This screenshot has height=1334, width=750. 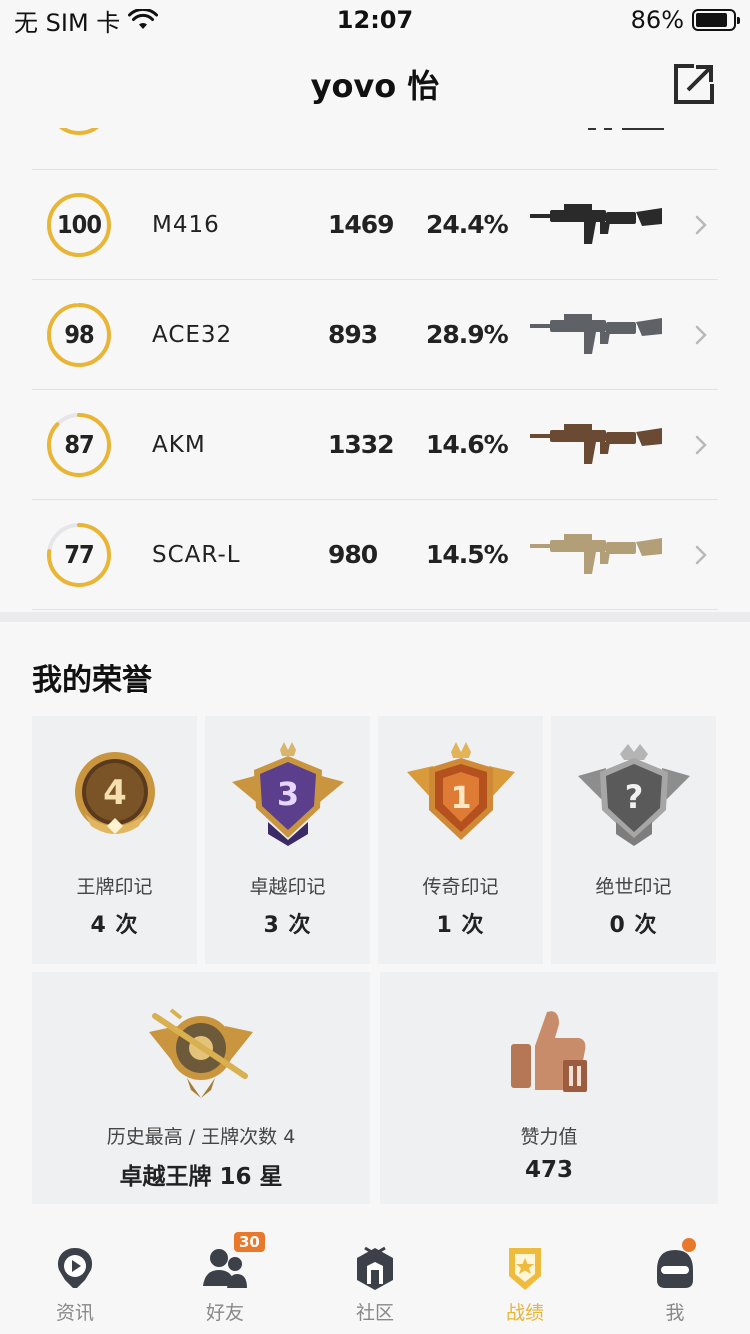 I want to click on ace-rank-badge-icon, so click(x=201, y=1053).